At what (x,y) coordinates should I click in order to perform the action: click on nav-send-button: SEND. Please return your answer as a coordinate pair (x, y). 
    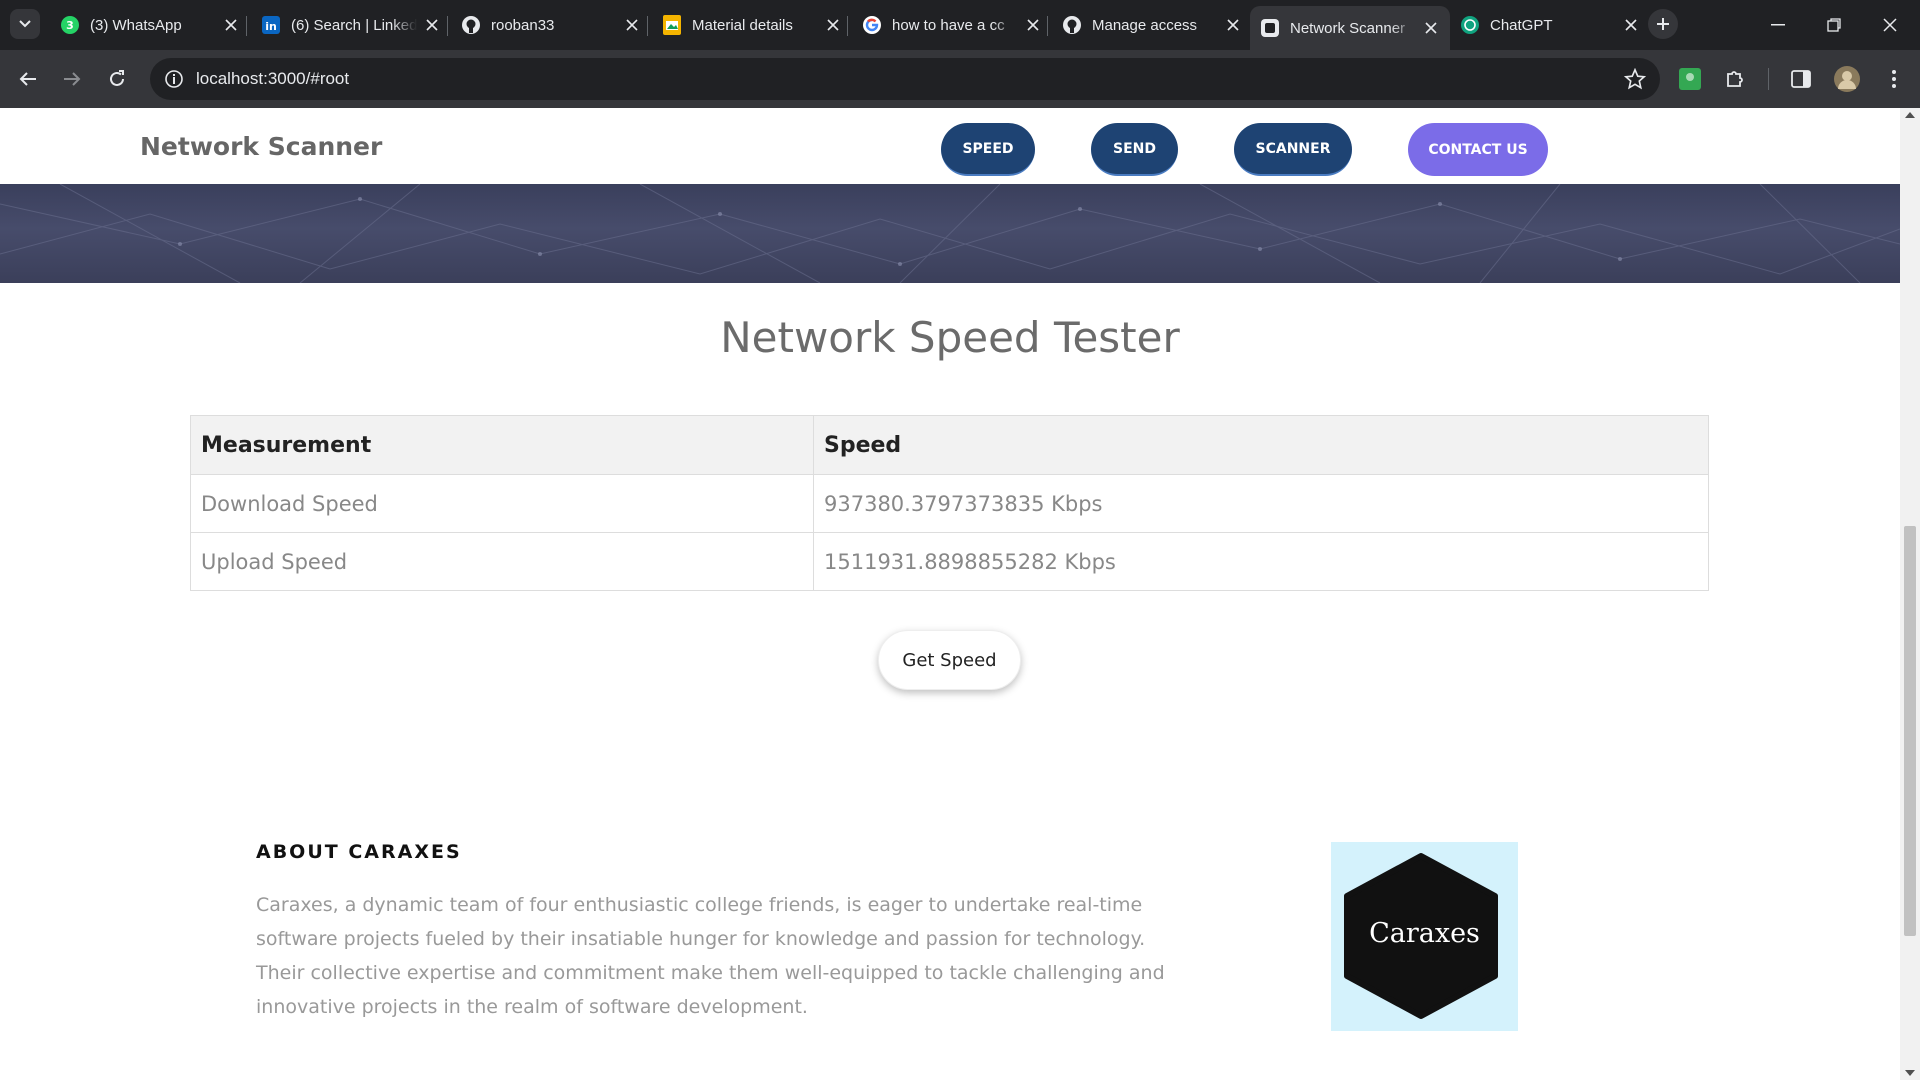
    Looking at the image, I should click on (1134, 149).